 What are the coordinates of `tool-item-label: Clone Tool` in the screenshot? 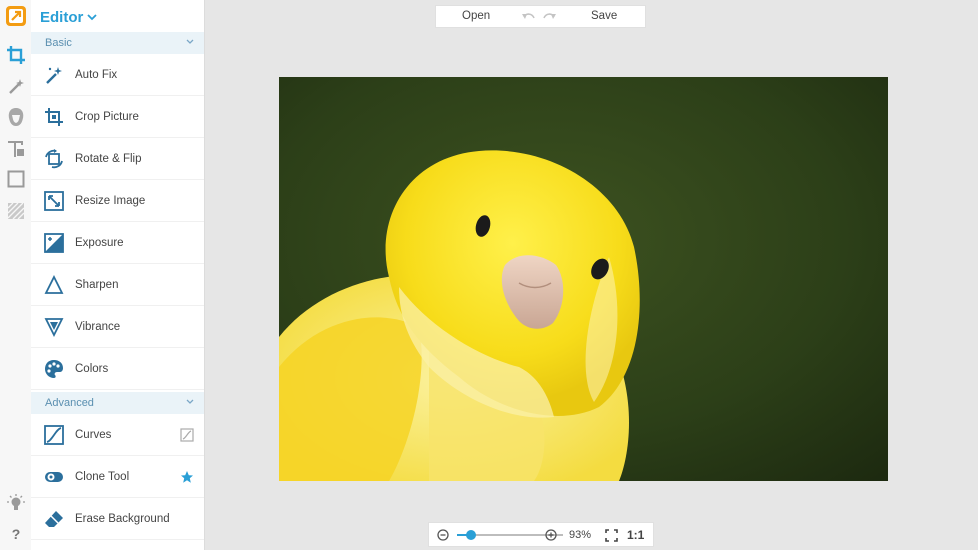 It's located at (102, 476).